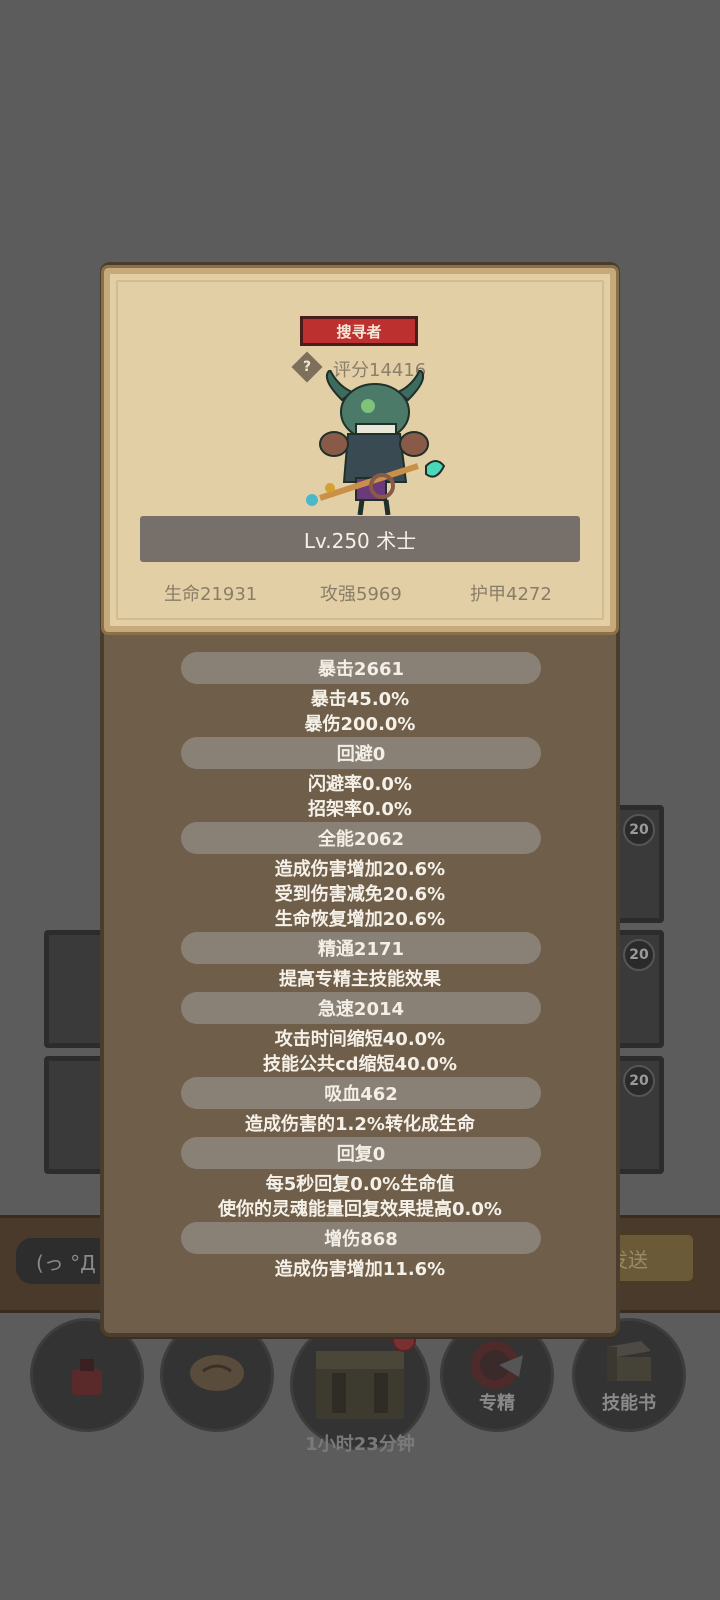 The height and width of the screenshot is (1600, 720). What do you see at coordinates (376, 442) in the screenshot?
I see `character-sprite` at bounding box center [376, 442].